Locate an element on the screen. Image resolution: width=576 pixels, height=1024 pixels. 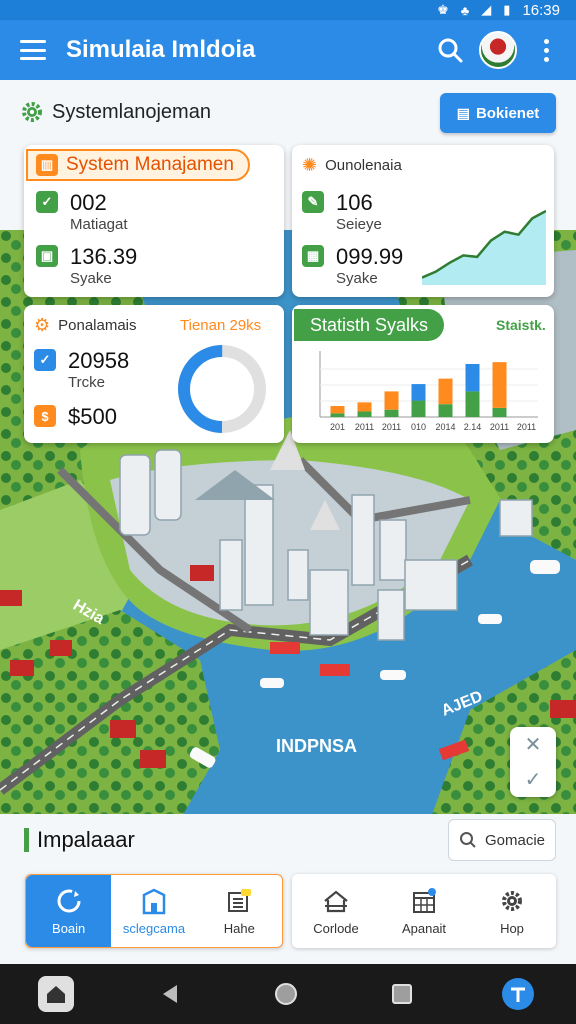
nav-group-right: Corlode Apanait Hop is located at coordinates (424, 911).